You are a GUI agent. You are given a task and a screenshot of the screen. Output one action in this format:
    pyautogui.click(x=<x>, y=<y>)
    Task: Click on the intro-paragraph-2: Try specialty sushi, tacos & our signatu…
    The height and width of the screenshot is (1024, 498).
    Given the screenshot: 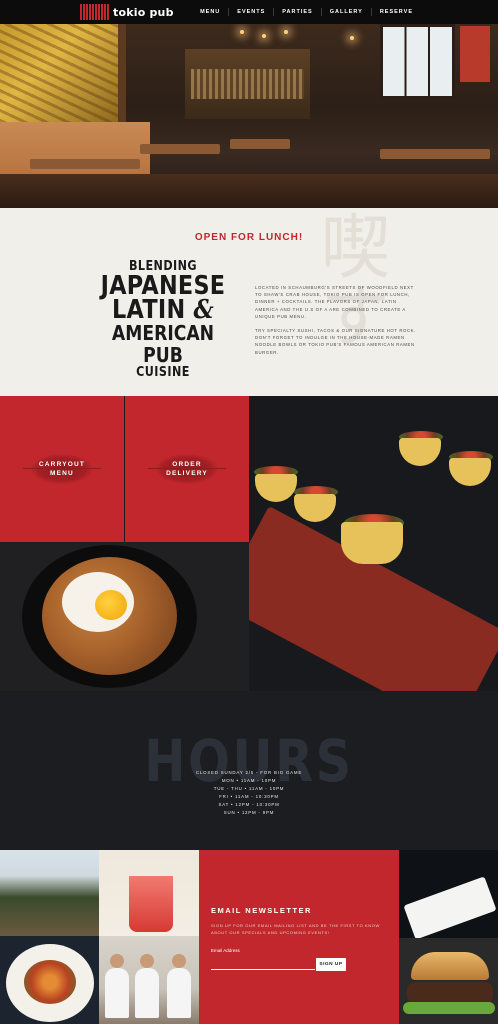 What is the action you would take?
    pyautogui.click(x=335, y=341)
    